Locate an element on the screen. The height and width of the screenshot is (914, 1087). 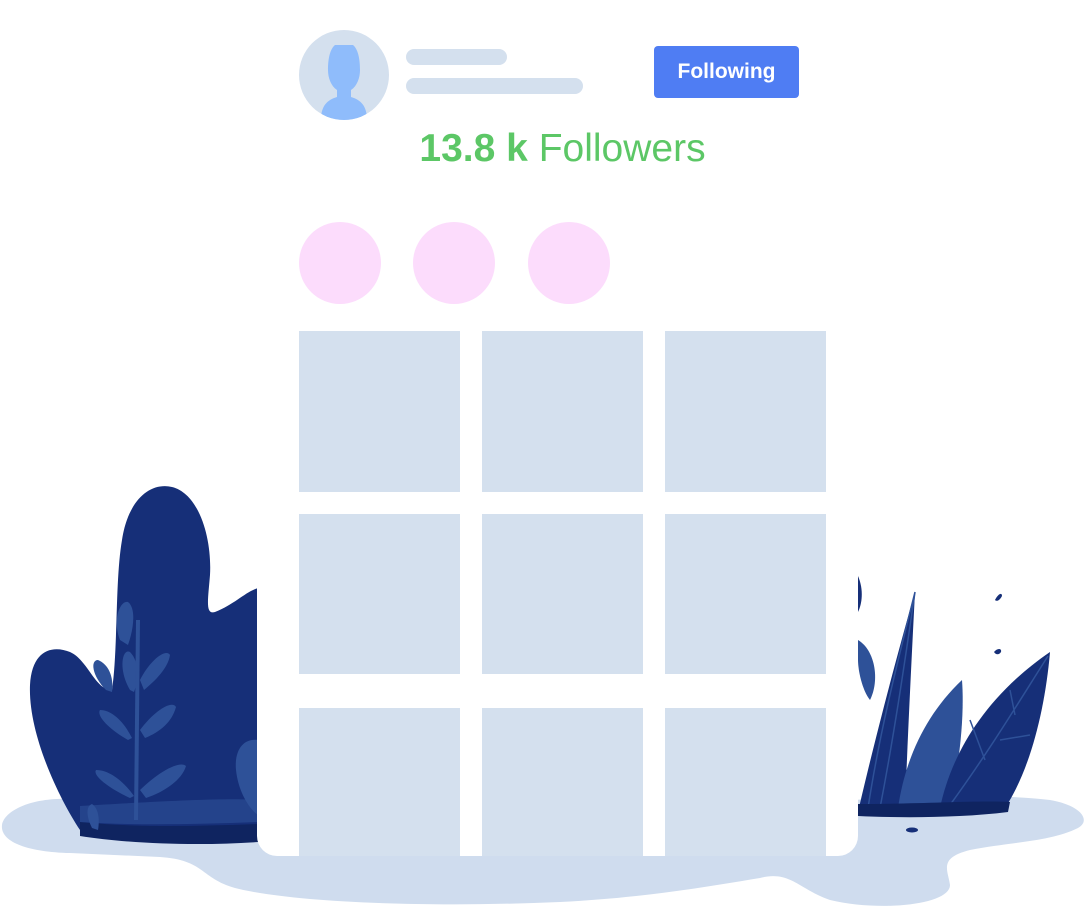
followers-number: 13.8 k is located at coordinates (473, 148).